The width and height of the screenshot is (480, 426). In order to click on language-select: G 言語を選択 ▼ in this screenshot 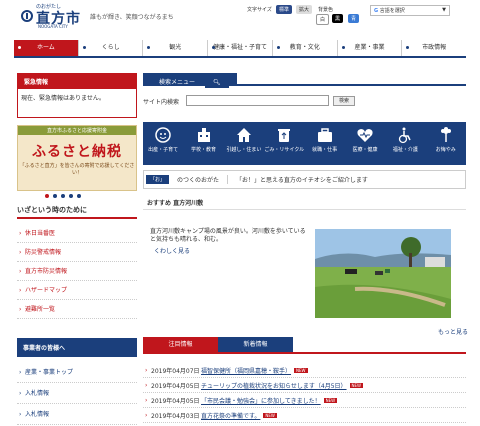, I will do `click(410, 10)`.